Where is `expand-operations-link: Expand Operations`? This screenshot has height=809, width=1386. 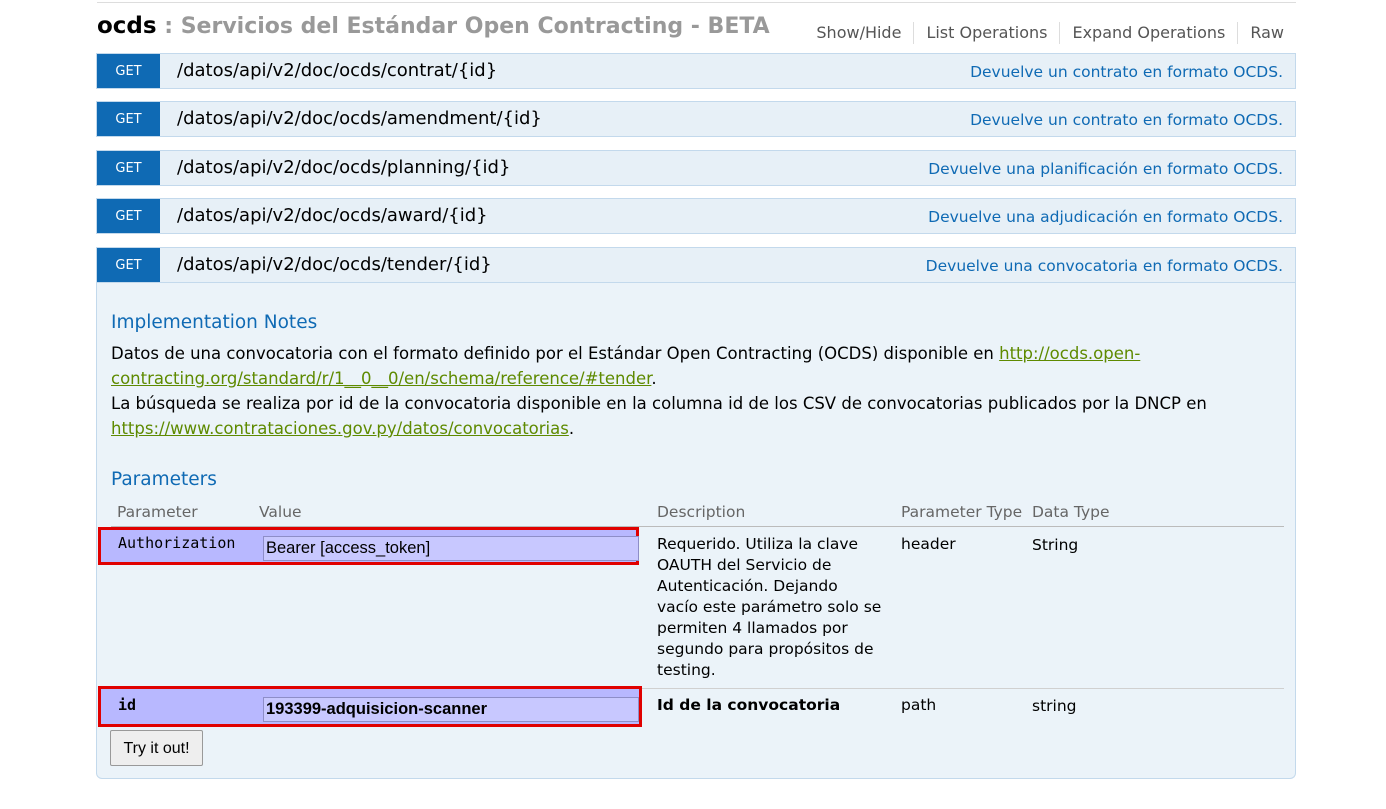
expand-operations-link: Expand Operations is located at coordinates (1149, 33).